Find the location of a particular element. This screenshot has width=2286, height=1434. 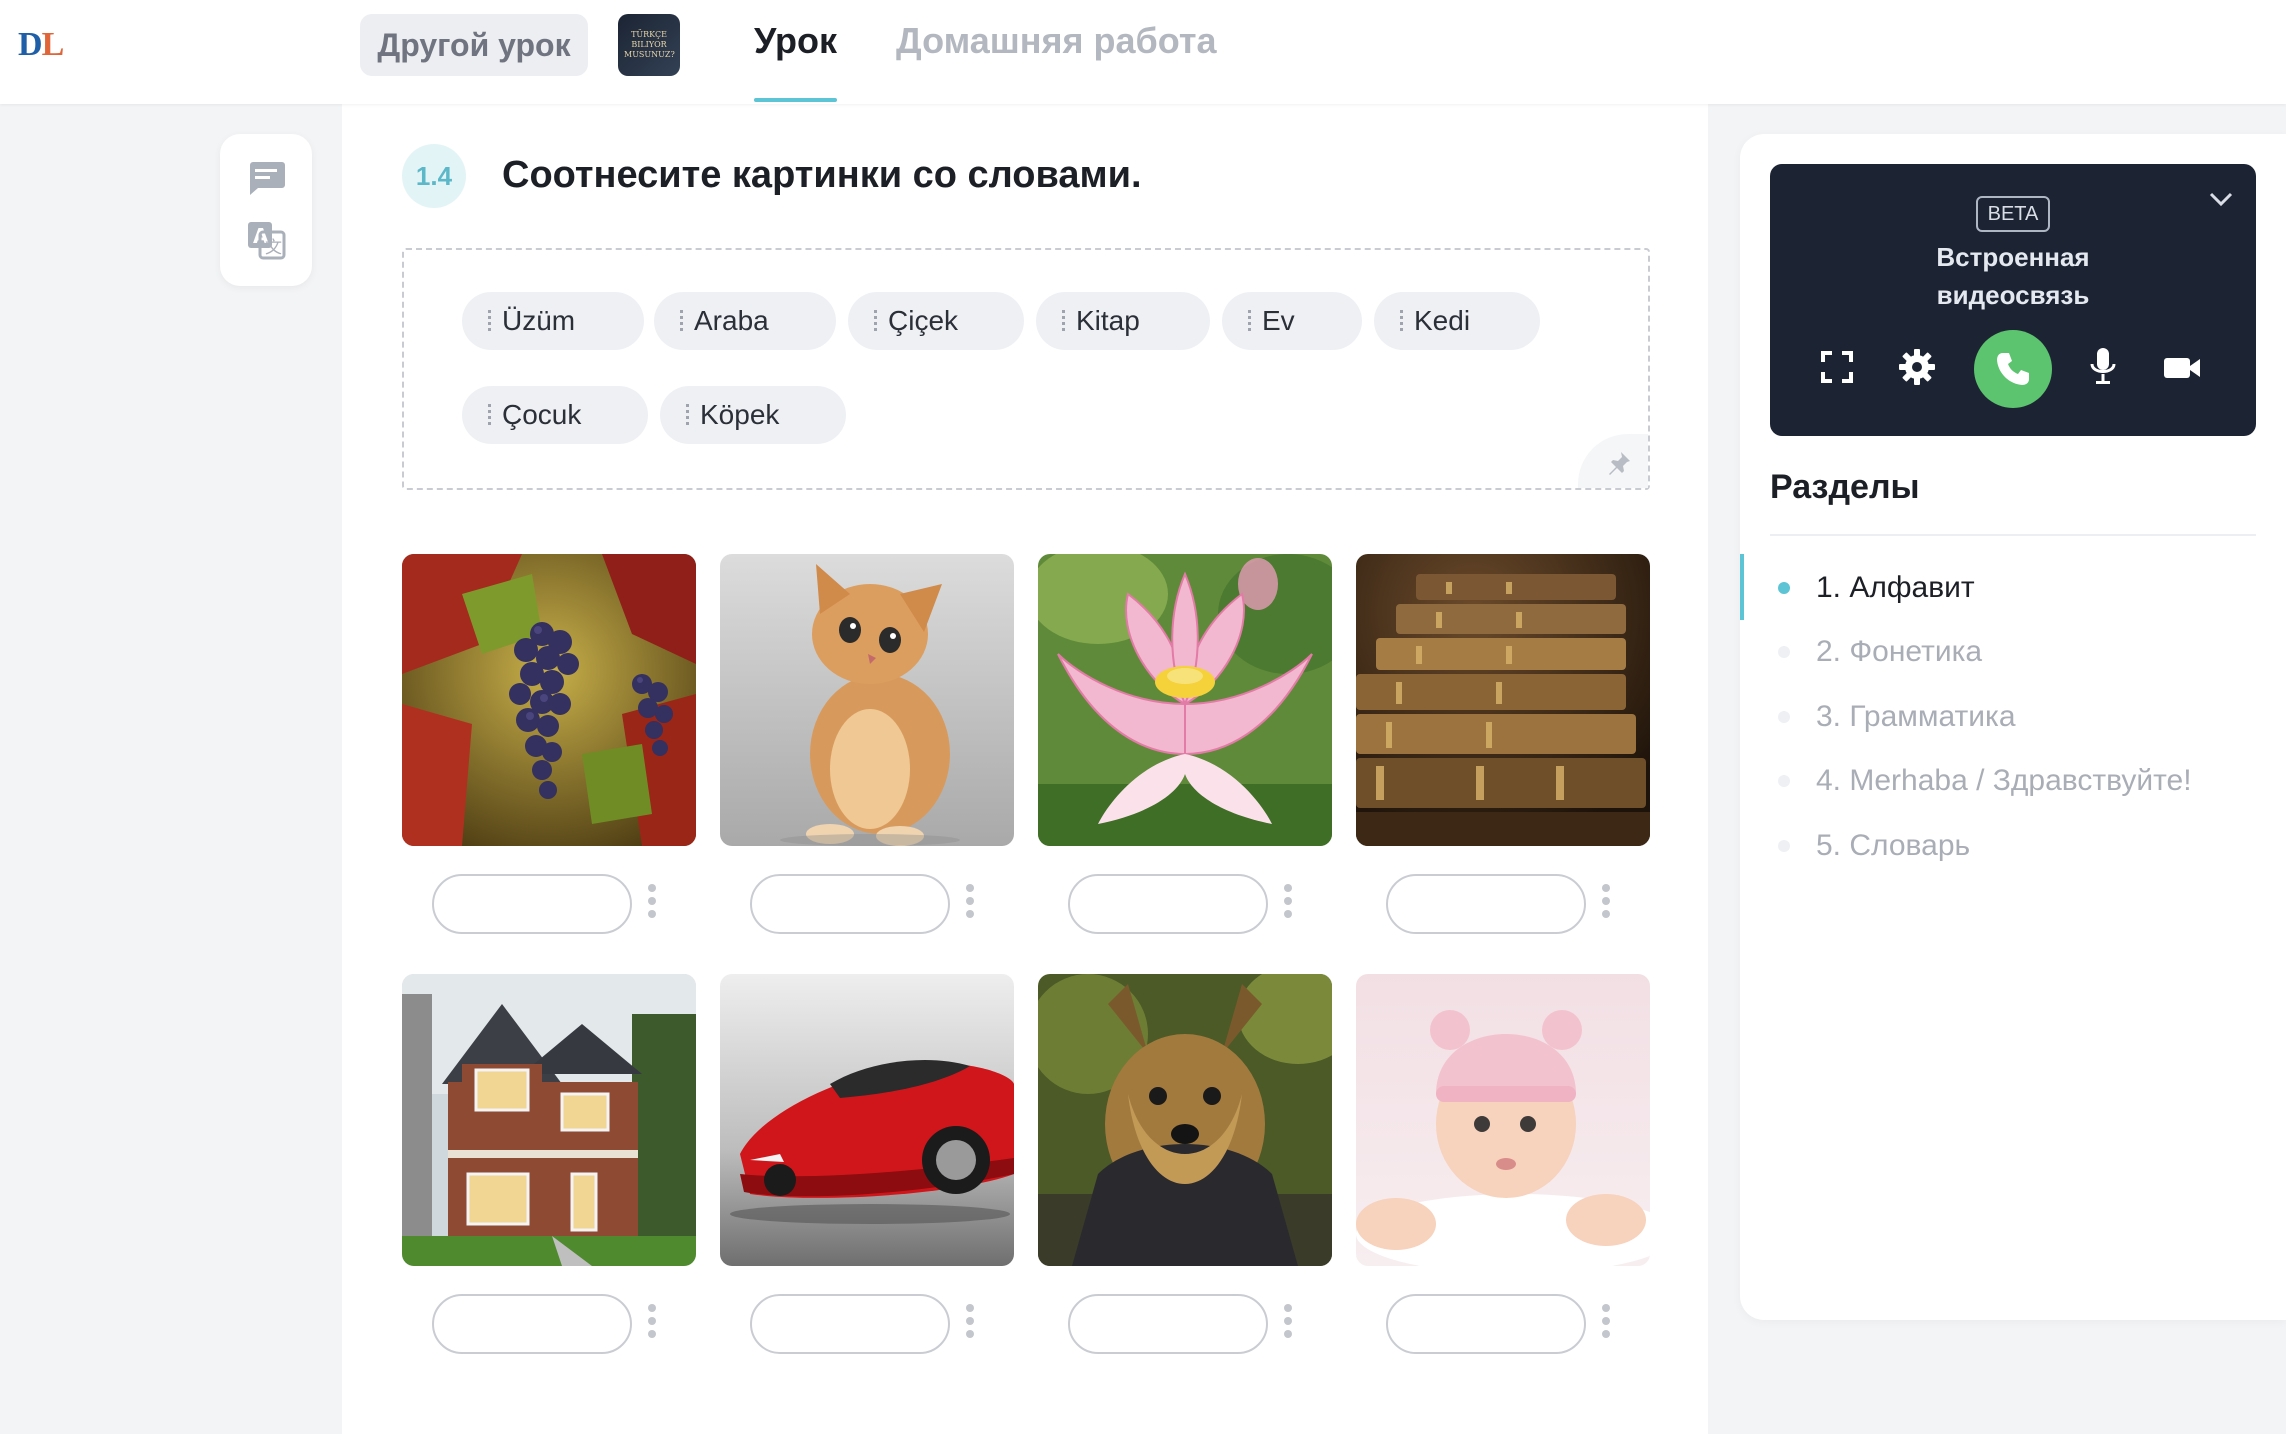

word-chip-kopek: Köpek is located at coordinates (753, 415).